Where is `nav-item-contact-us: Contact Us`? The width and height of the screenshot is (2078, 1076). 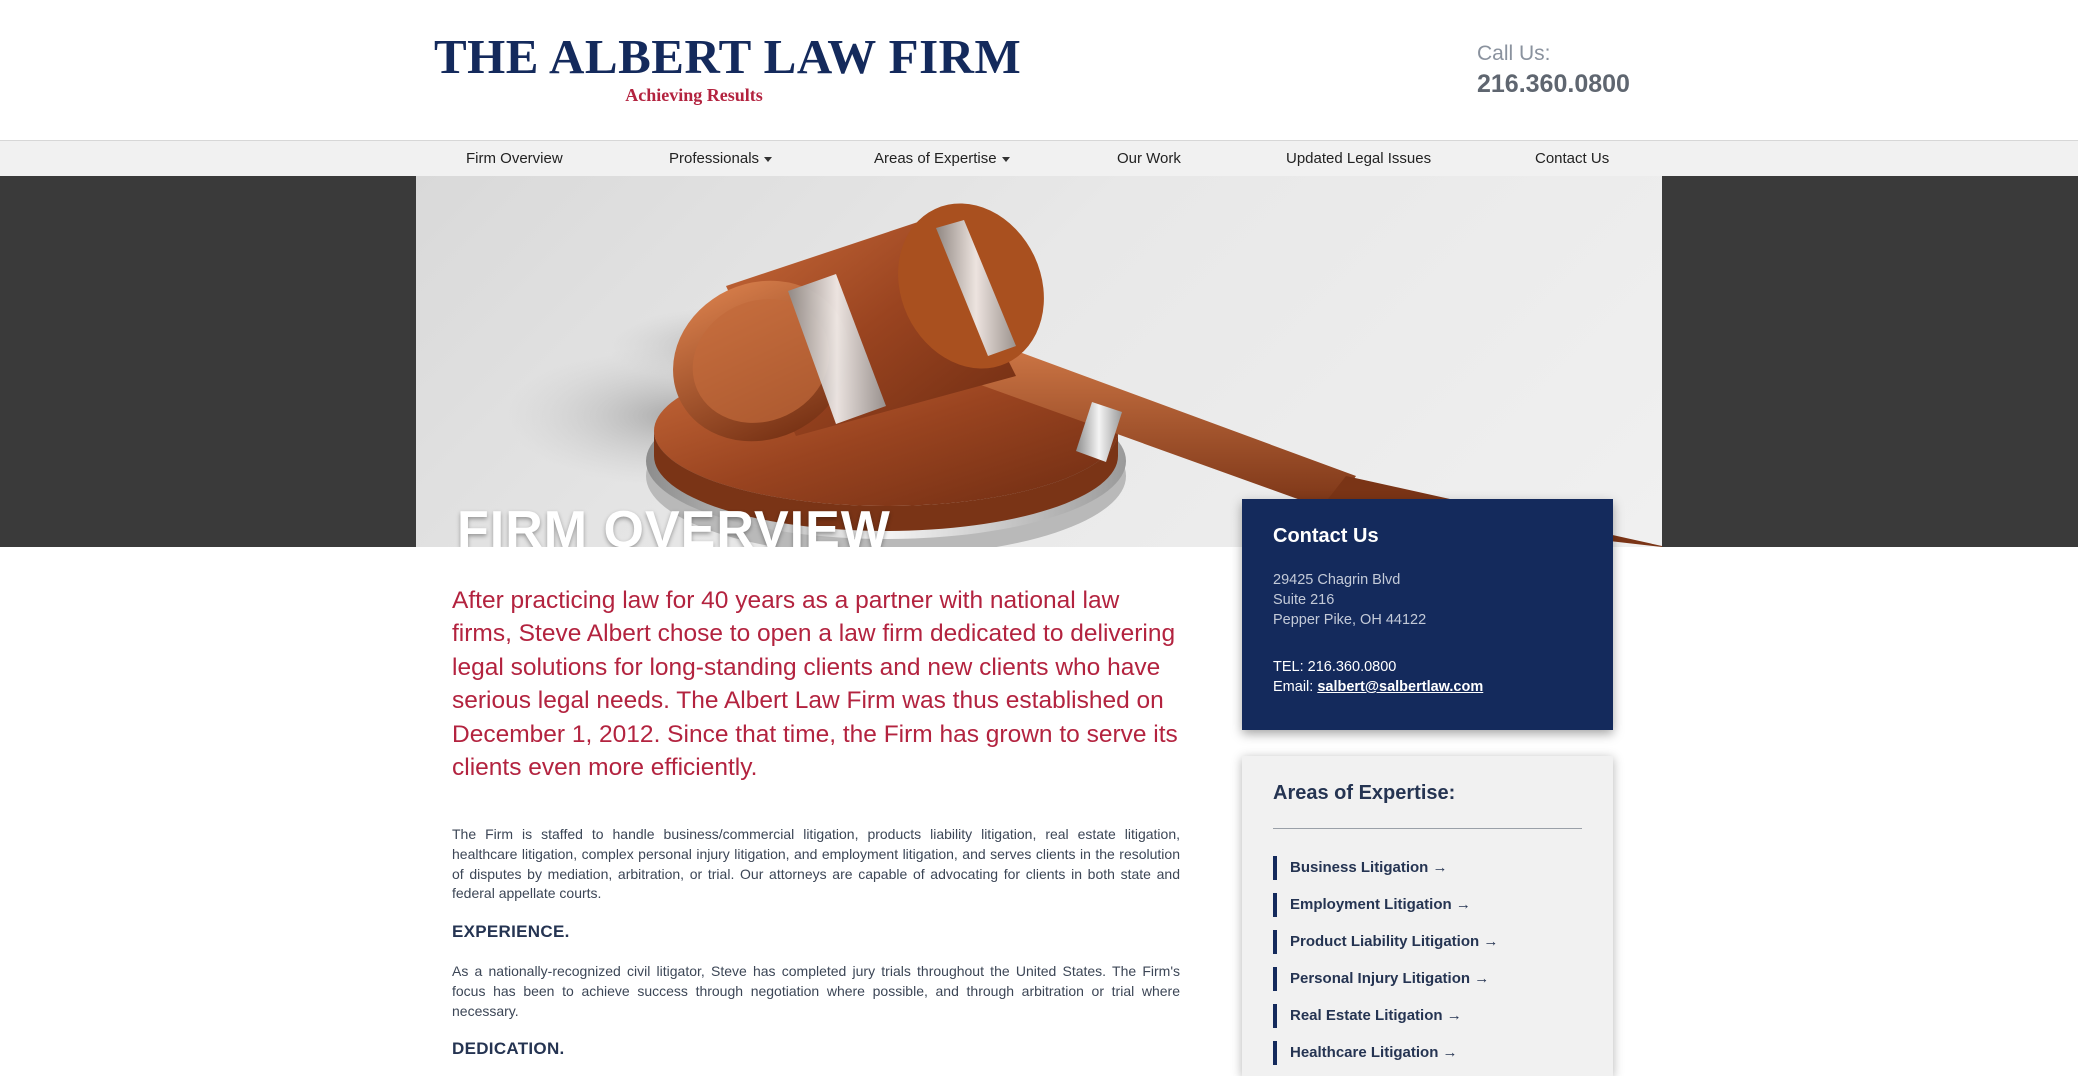 nav-item-contact-us: Contact Us is located at coordinates (1572, 158).